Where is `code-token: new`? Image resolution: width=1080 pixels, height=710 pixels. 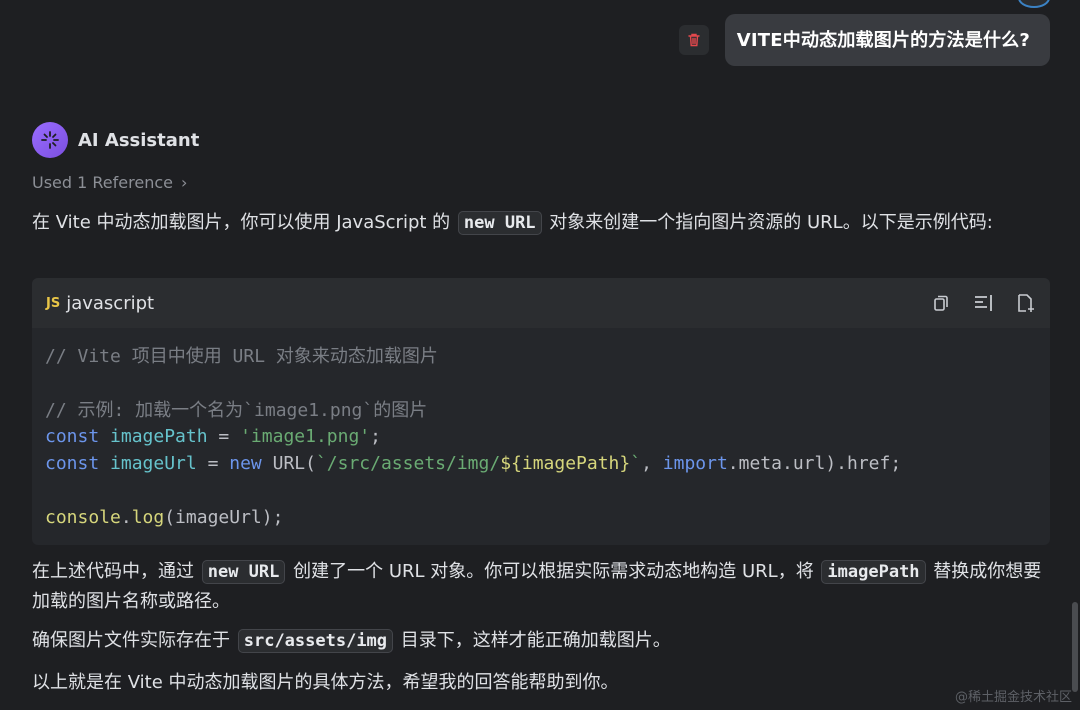 code-token: new is located at coordinates (245, 464).